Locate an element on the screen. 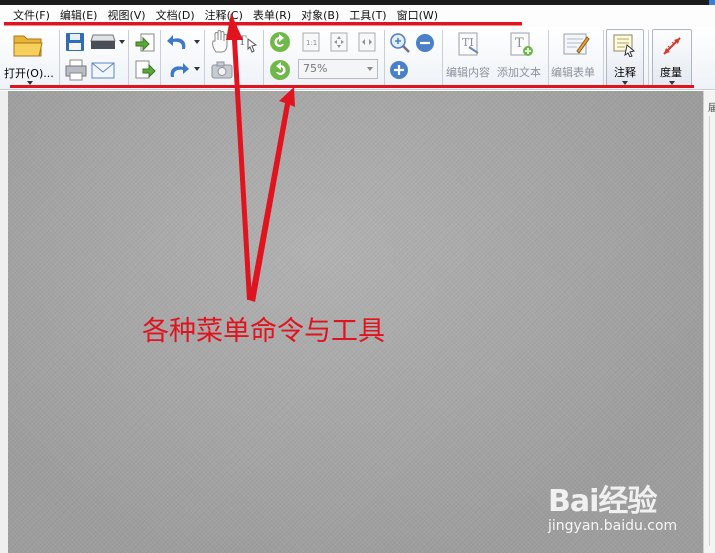 This screenshot has height=553, width=715. scanner-icon is located at coordinates (103, 42).